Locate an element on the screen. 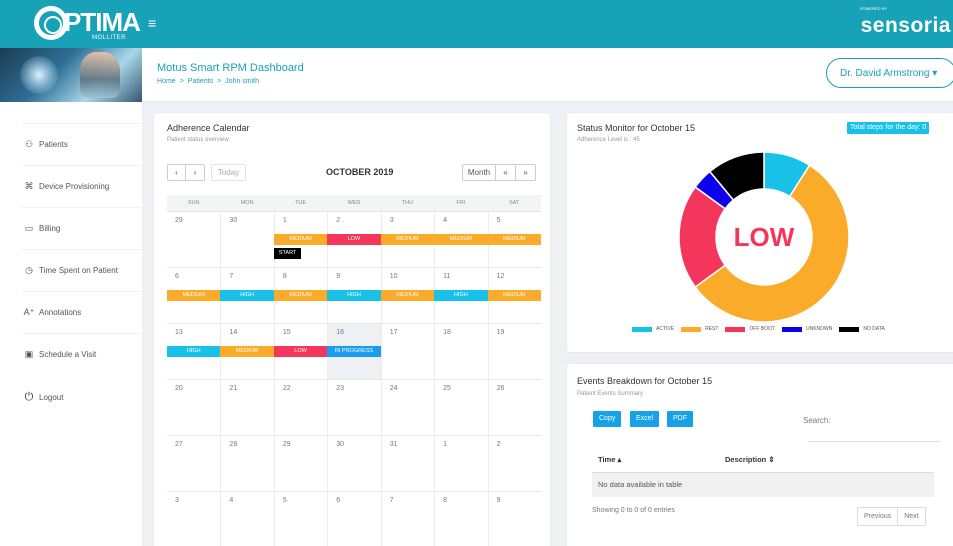 Image resolution: width=953 pixels, height=546 pixels. powered-by-text: POWERED BY is located at coordinates (873, 8).